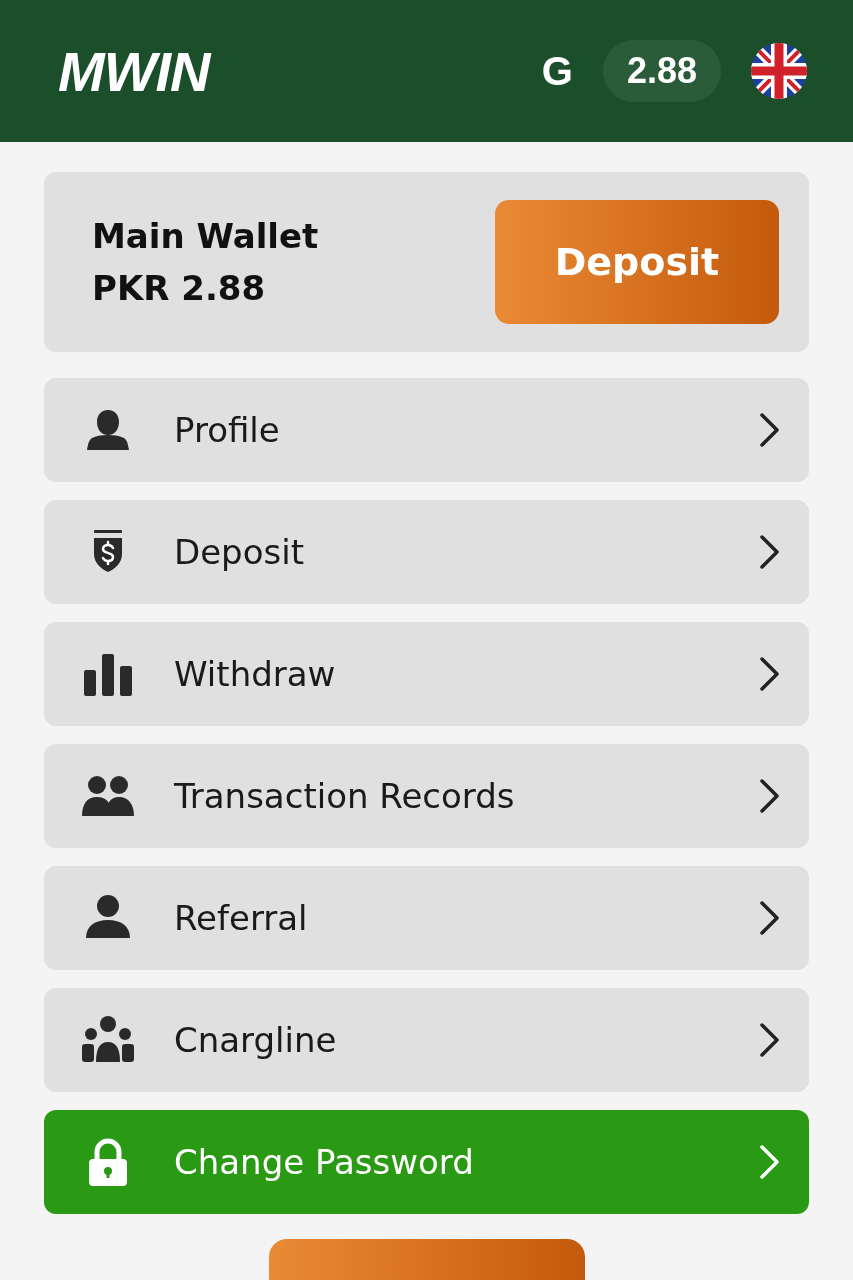 This screenshot has height=1280, width=853. I want to click on wallet-title: Main Wallet, so click(206, 236).